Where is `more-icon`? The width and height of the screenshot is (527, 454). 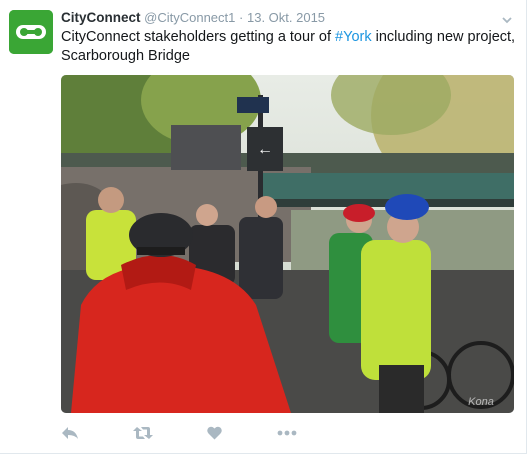 more-icon is located at coordinates (287, 433).